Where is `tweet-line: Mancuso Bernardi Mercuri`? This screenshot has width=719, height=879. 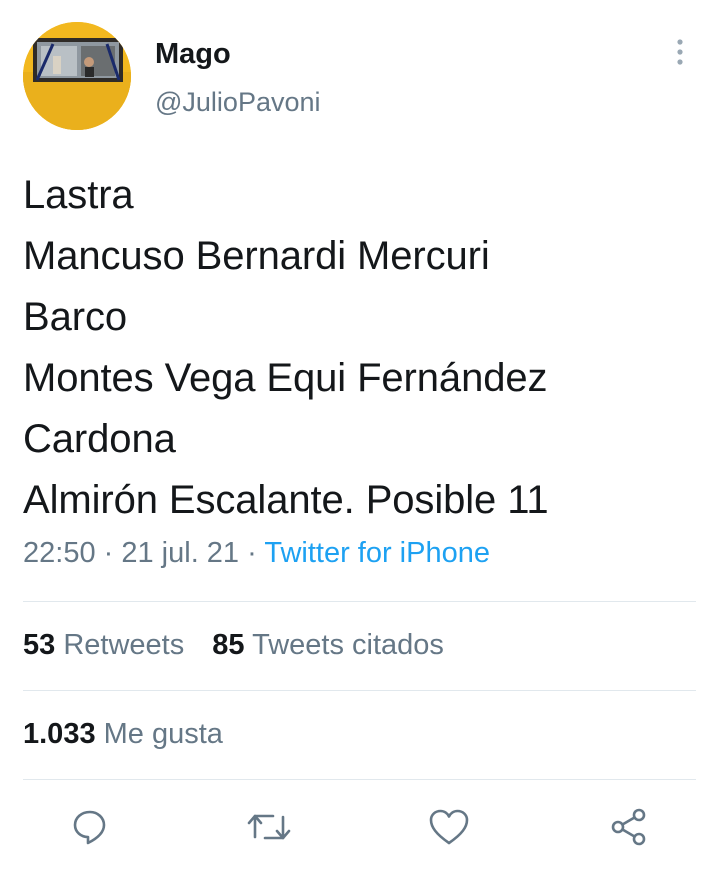 tweet-line: Mancuso Bernardi Mercuri is located at coordinates (256, 256).